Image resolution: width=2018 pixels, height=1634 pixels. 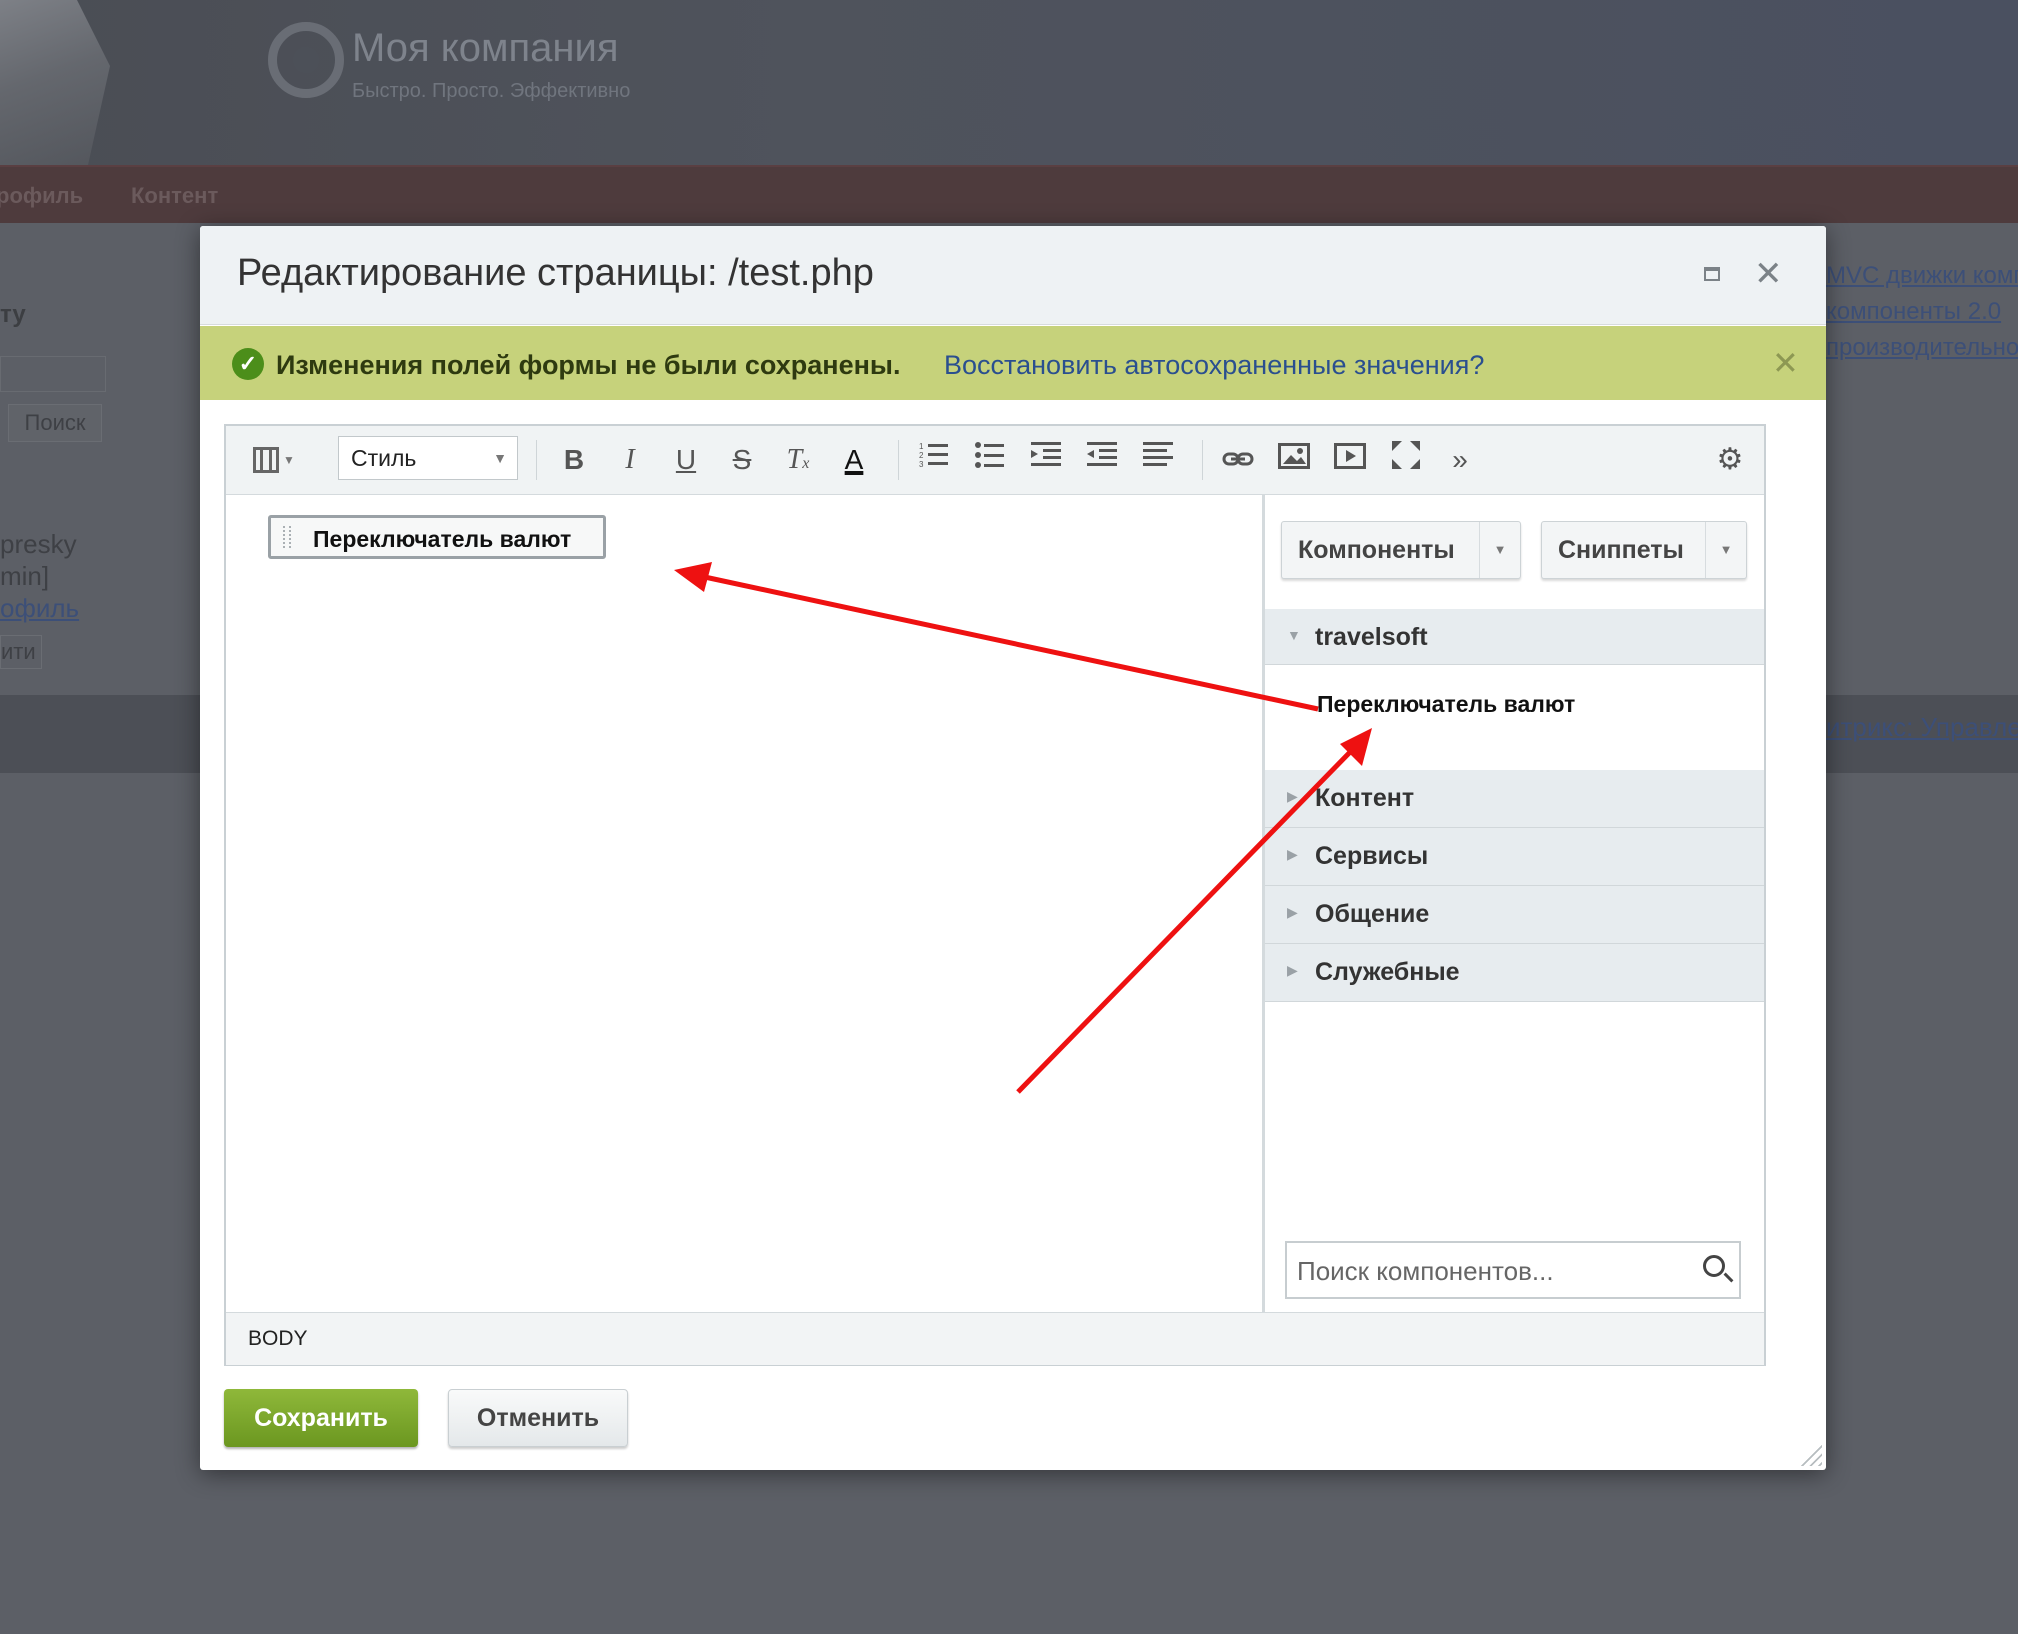 I want to click on italic-button: I, so click(x=630, y=460).